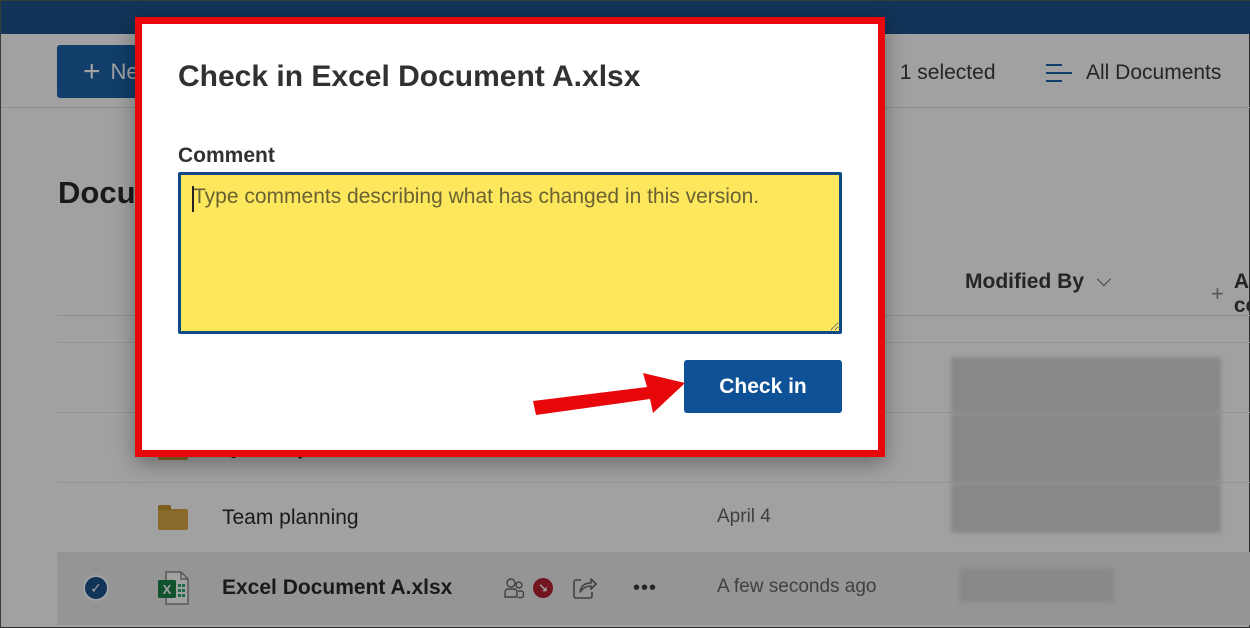  I want to click on annotation-arrow-icon, so click(609, 394).